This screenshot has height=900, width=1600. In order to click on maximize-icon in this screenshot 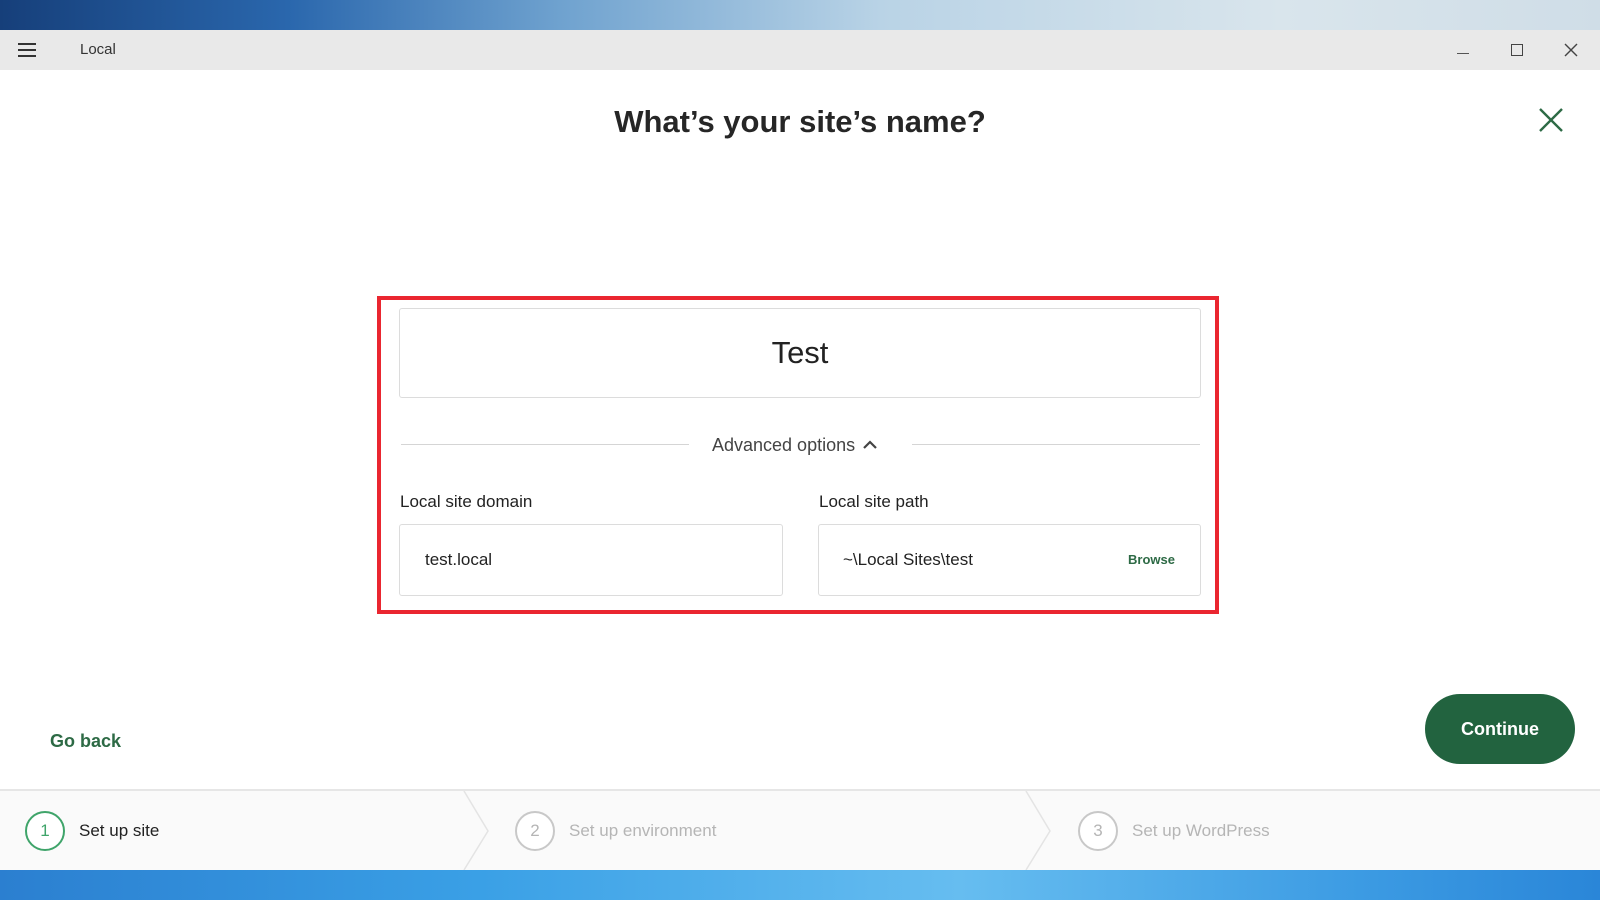, I will do `click(1517, 50)`.